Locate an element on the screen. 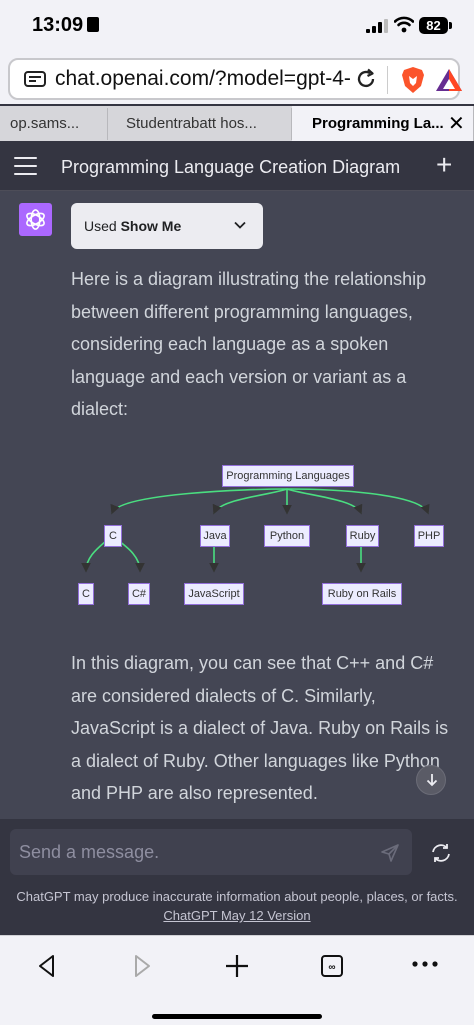 The width and height of the screenshot is (474, 1025). status-bar: 13:09 82 is located at coordinates (237, 26).